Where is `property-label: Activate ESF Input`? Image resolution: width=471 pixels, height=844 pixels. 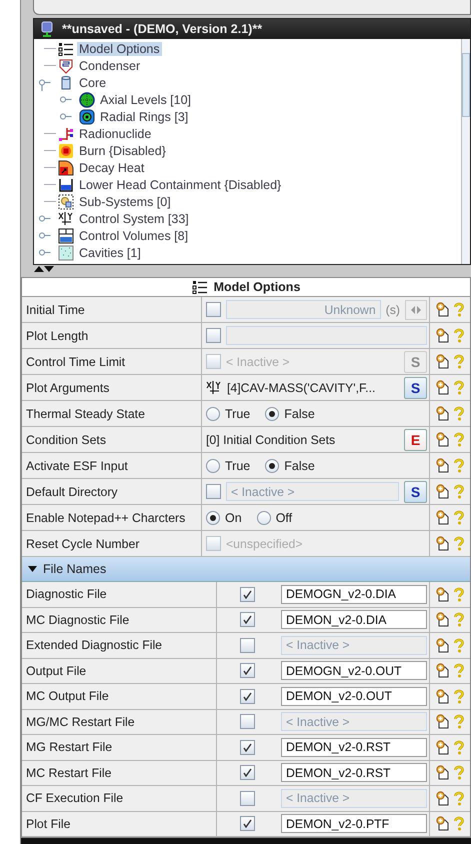
property-label: Activate ESF Input is located at coordinates (77, 465).